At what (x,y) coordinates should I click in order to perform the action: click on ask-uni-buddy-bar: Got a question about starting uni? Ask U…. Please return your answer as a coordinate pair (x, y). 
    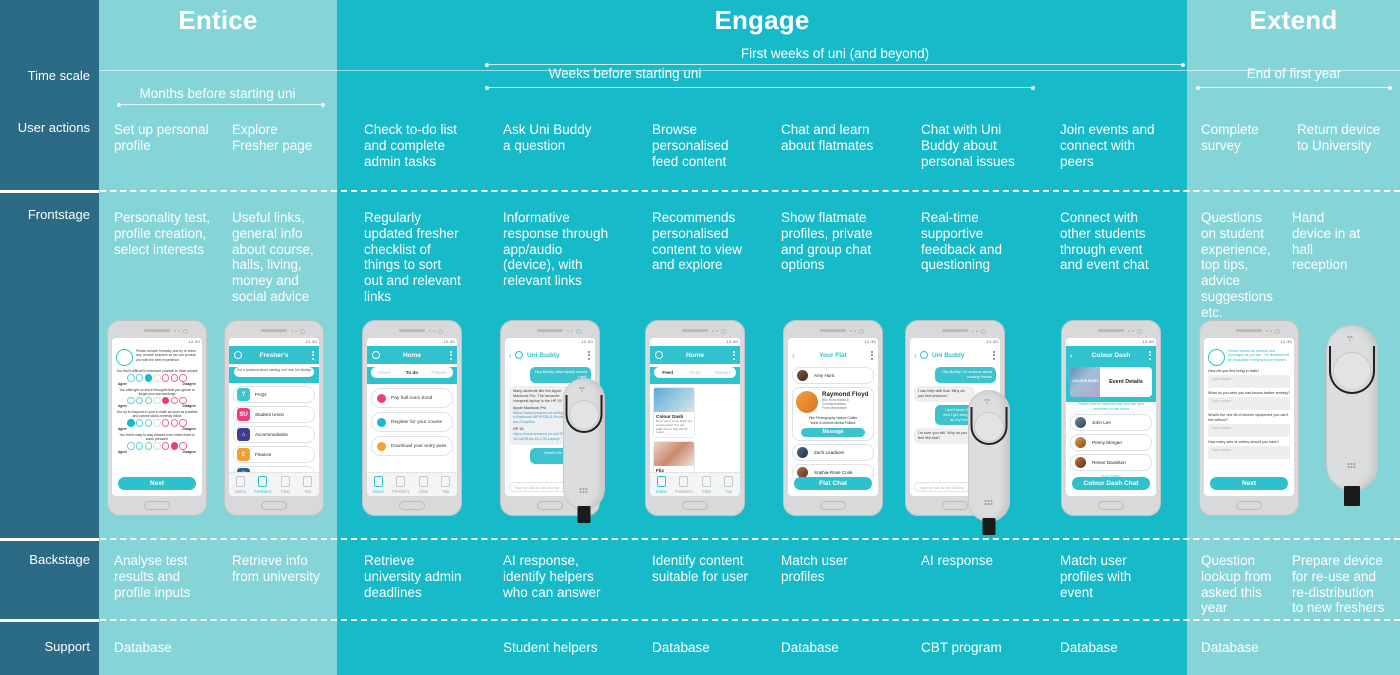
    Looking at the image, I should click on (274, 372).